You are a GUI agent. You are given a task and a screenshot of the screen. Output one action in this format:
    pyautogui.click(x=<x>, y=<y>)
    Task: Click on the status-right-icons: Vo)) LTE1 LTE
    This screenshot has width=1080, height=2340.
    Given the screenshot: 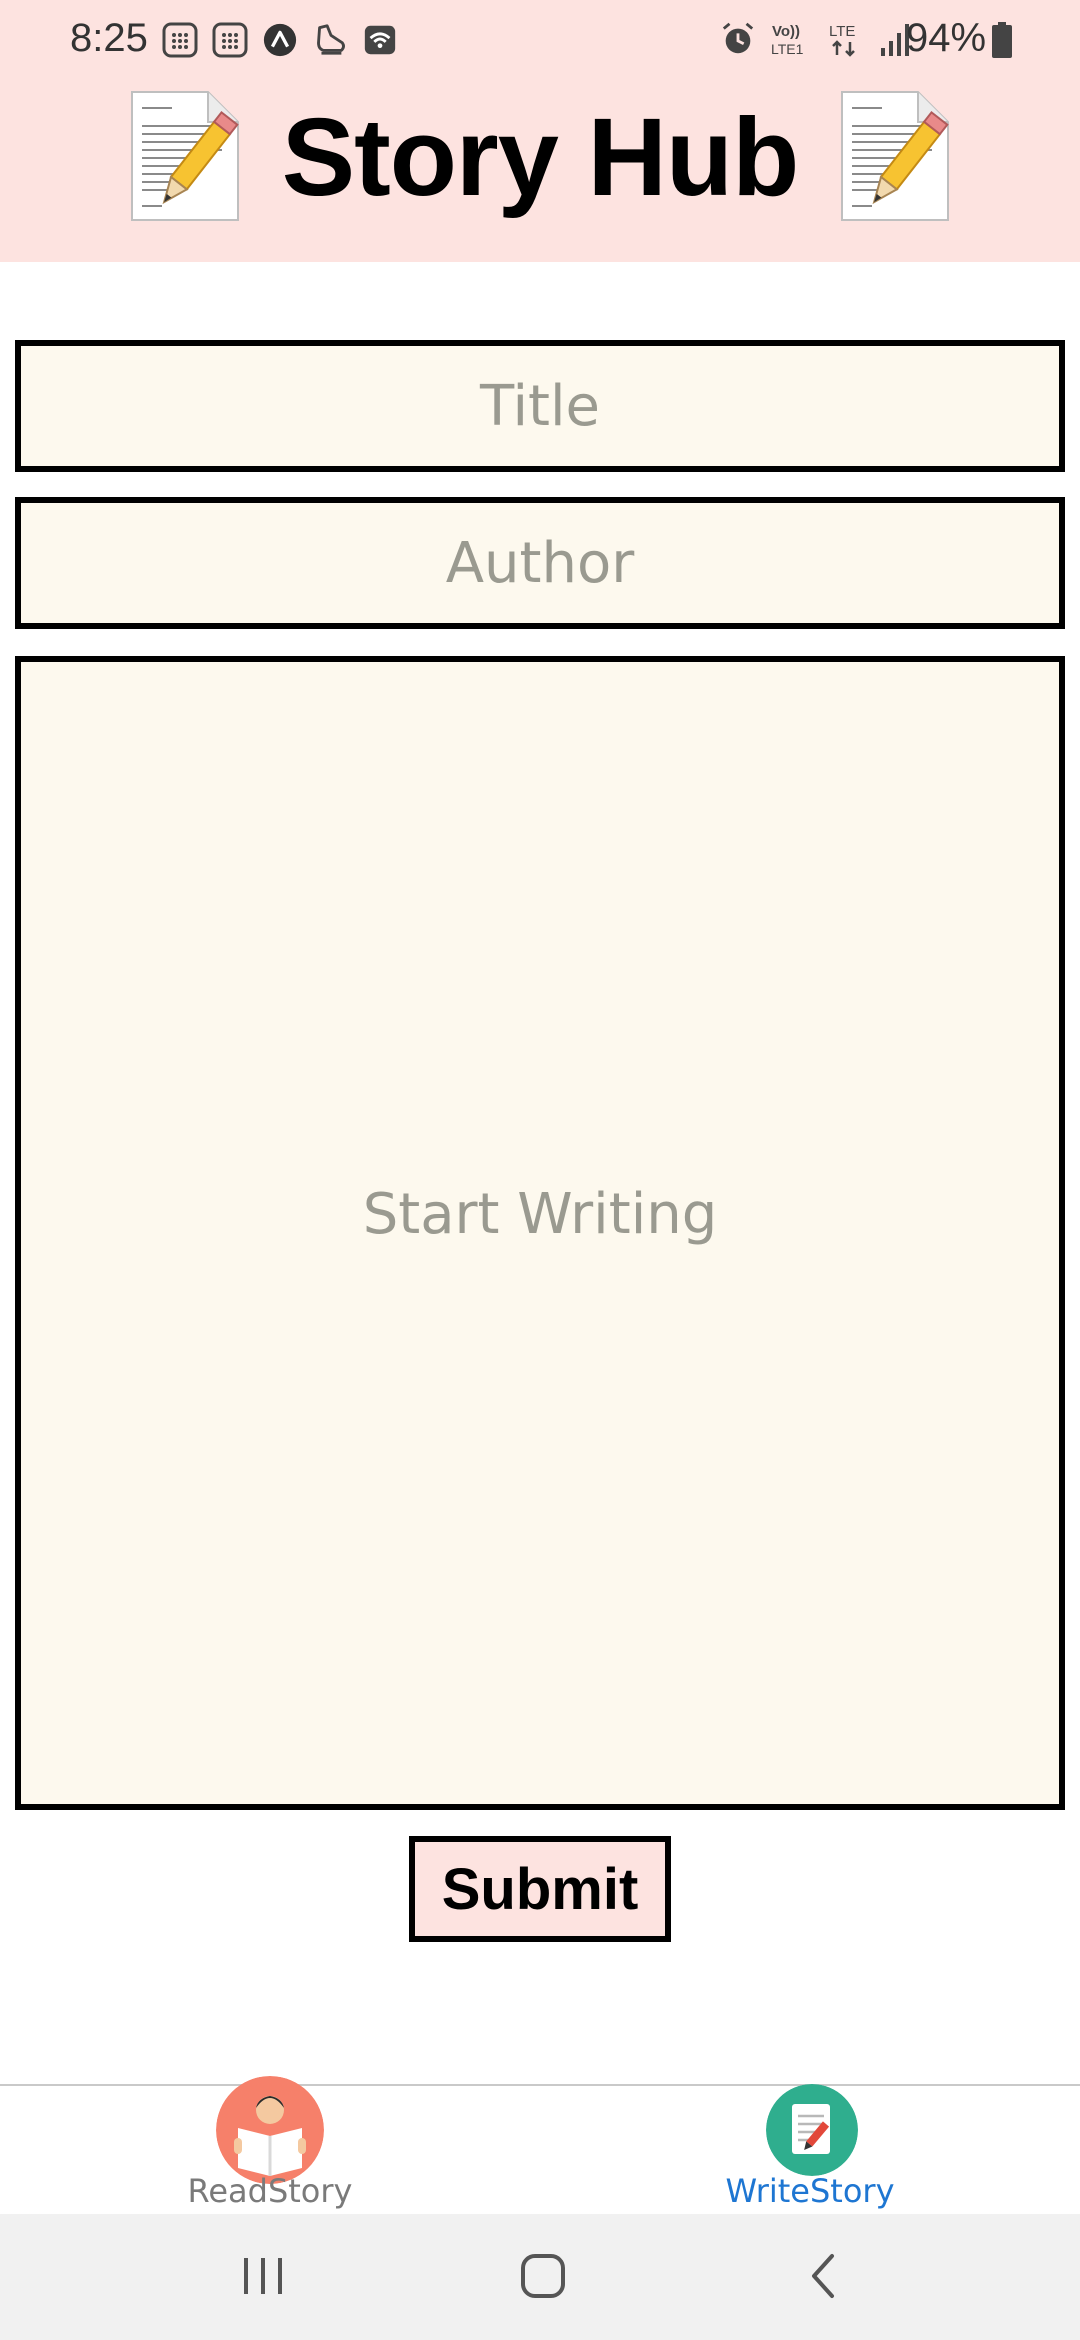 What is the action you would take?
    pyautogui.click(x=817, y=39)
    